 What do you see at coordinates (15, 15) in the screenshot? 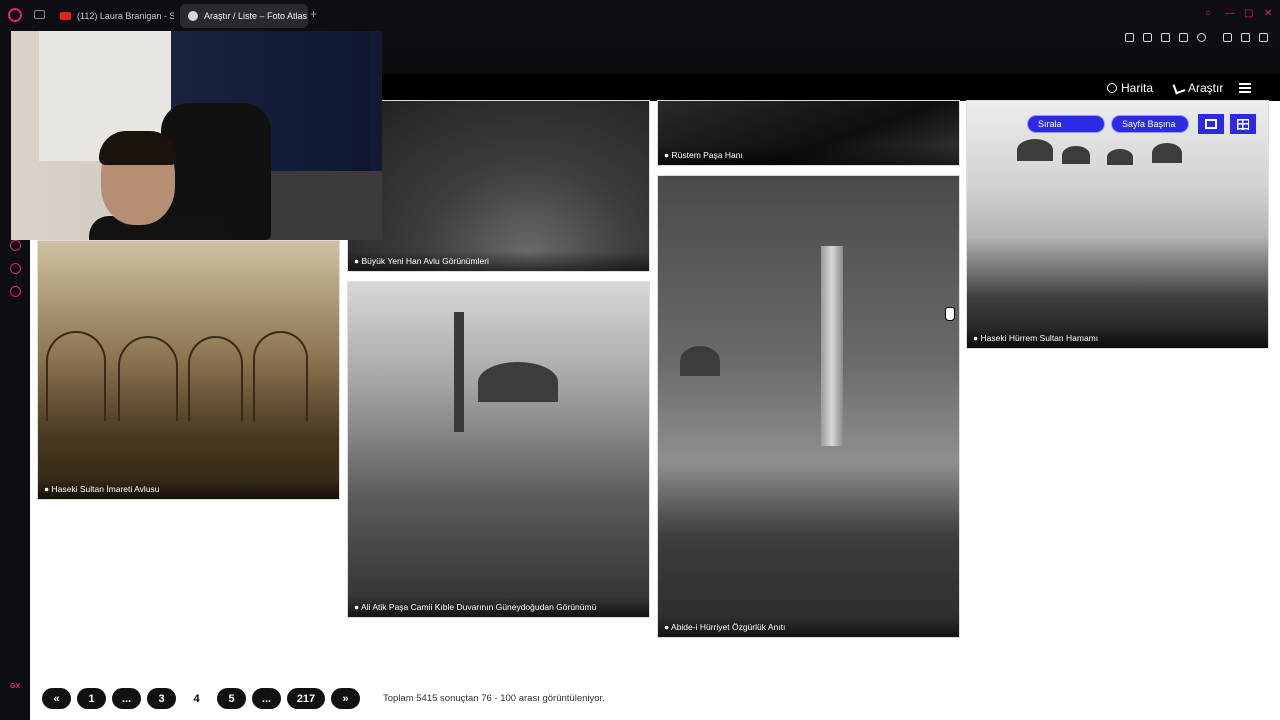
I see `opera-logo-icon` at bounding box center [15, 15].